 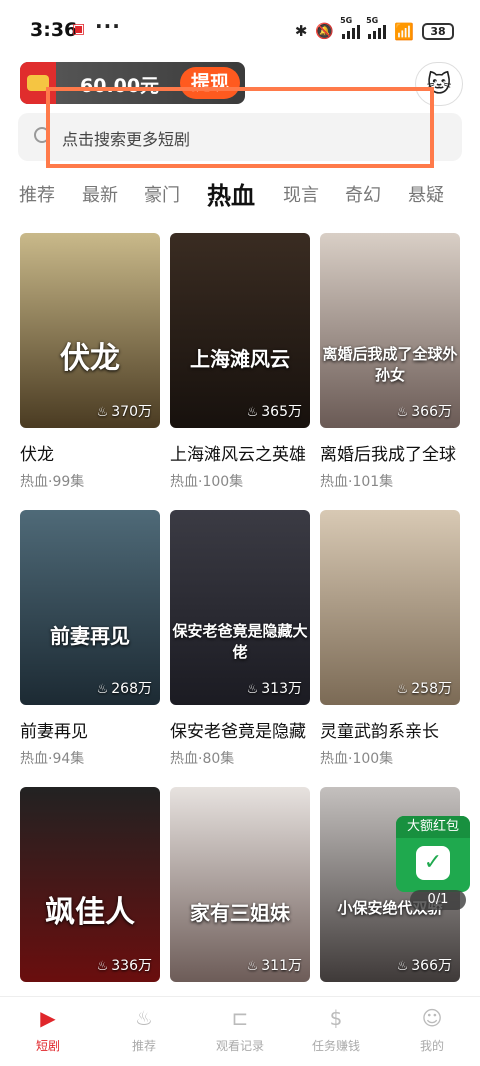 What do you see at coordinates (395, 452) in the screenshot?
I see `drama-title: 离婚后我成了全球` at bounding box center [395, 452].